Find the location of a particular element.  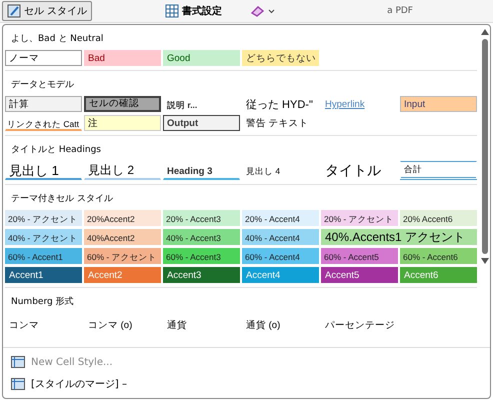

cell-style-swatch: どちらでもない is located at coordinates (280, 58).